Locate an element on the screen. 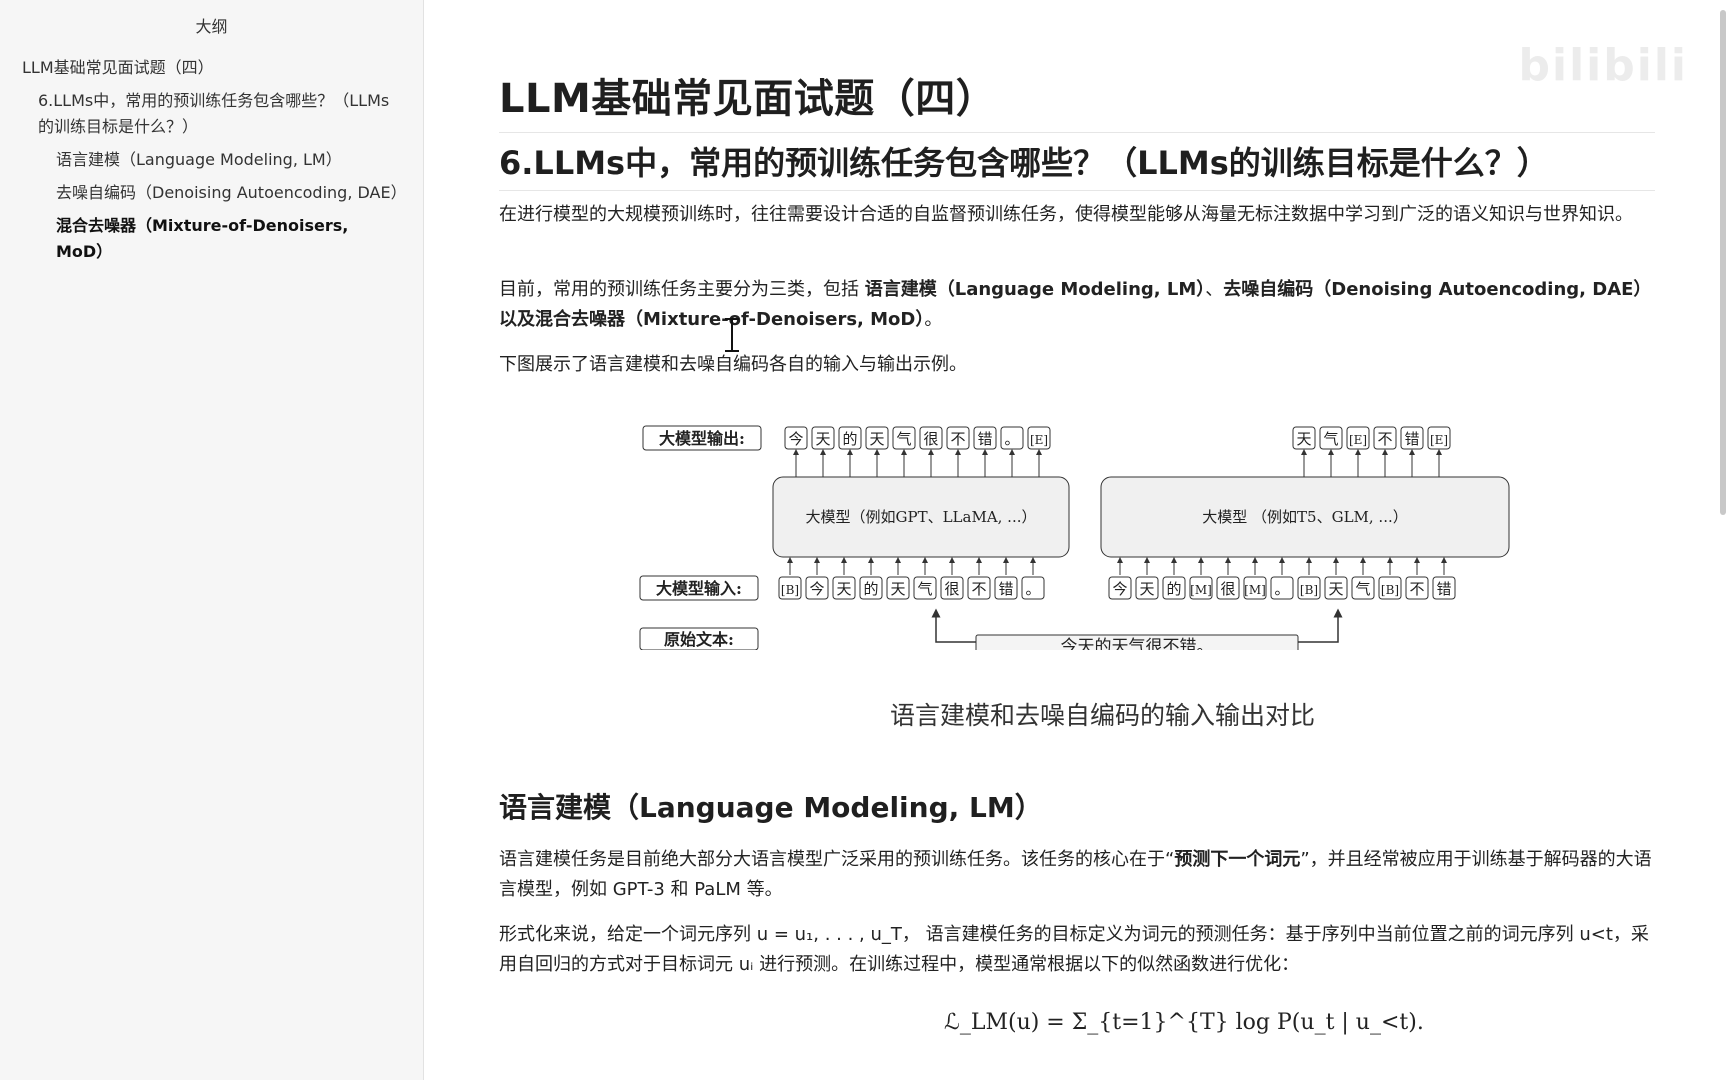 The width and height of the screenshot is (1728, 1080). right-input-token: 很 is located at coordinates (1227, 589).